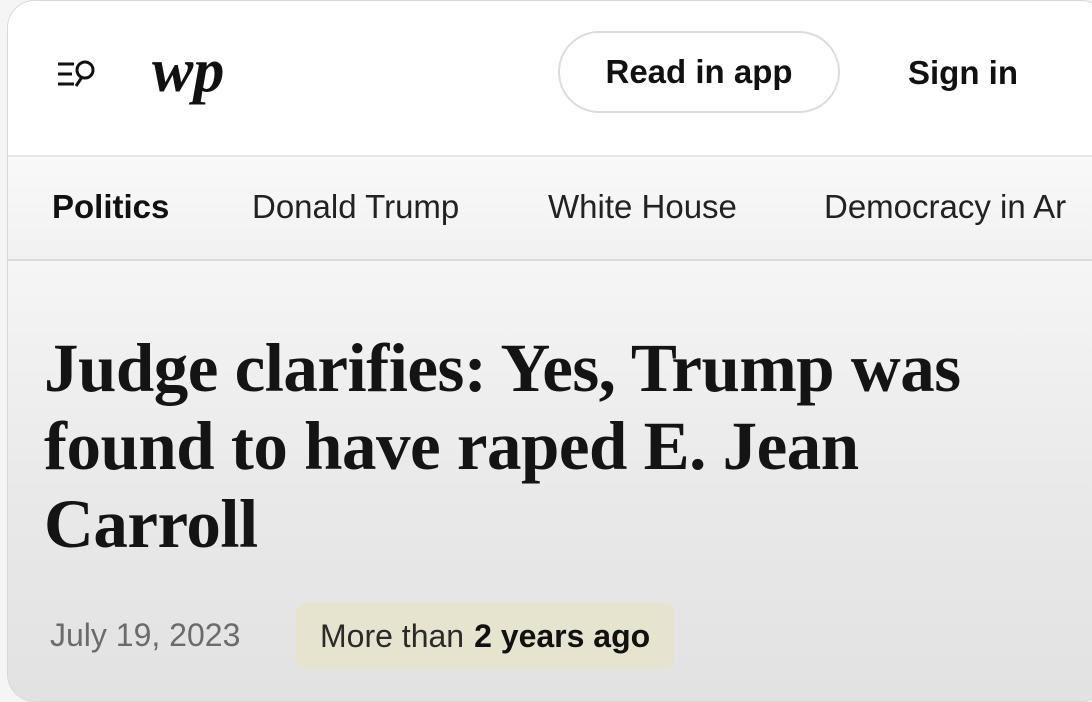 The width and height of the screenshot is (1092, 702). Describe the element at coordinates (562, 635) in the screenshot. I see `age-value: 2 years ago` at that location.